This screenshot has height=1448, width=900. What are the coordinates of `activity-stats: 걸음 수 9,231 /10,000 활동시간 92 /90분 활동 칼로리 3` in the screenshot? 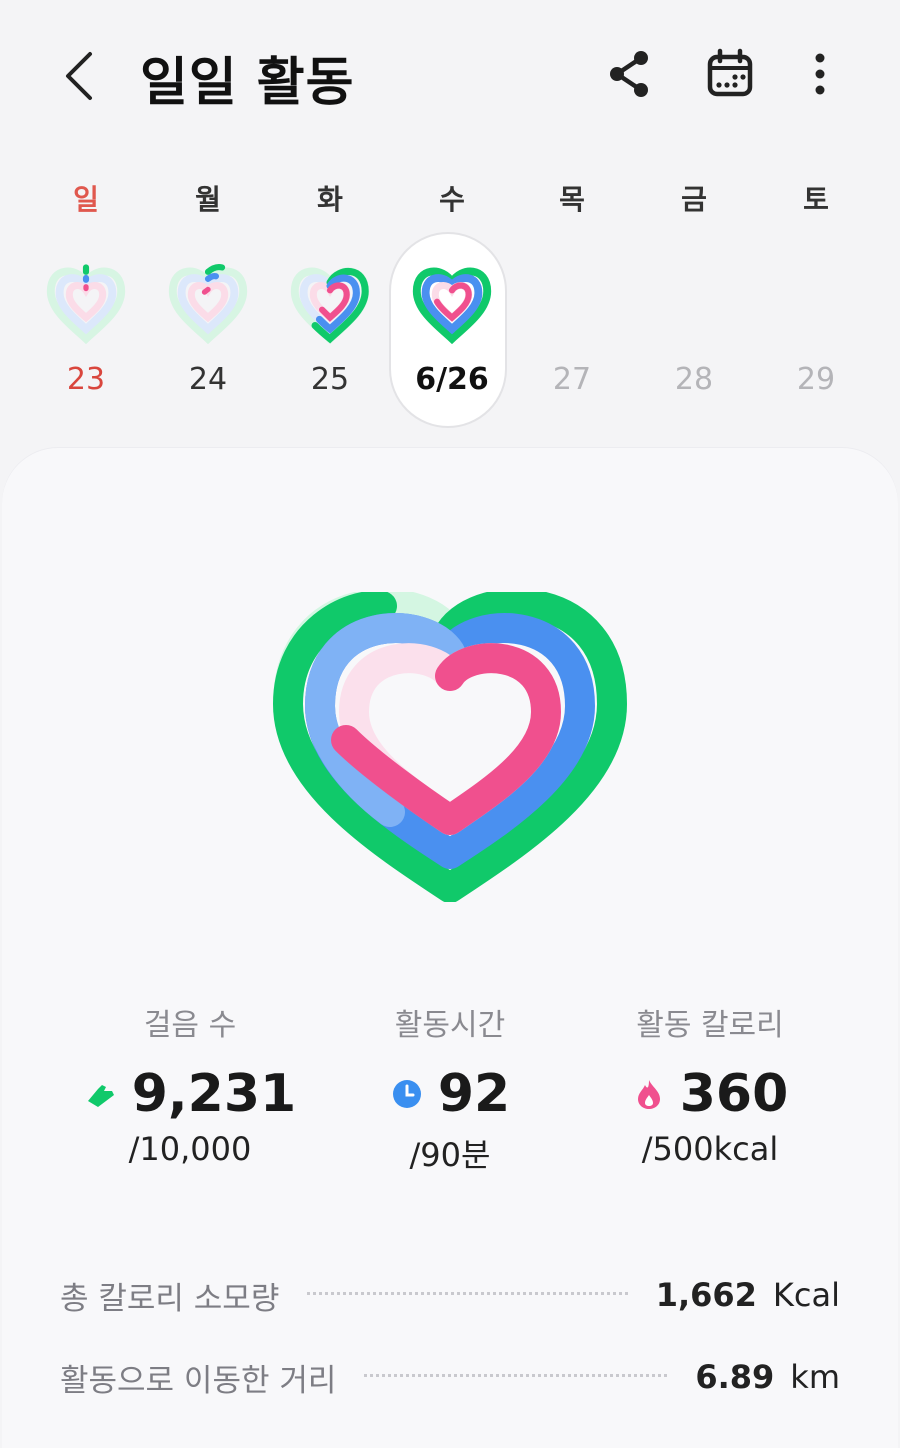 It's located at (450, 1100).